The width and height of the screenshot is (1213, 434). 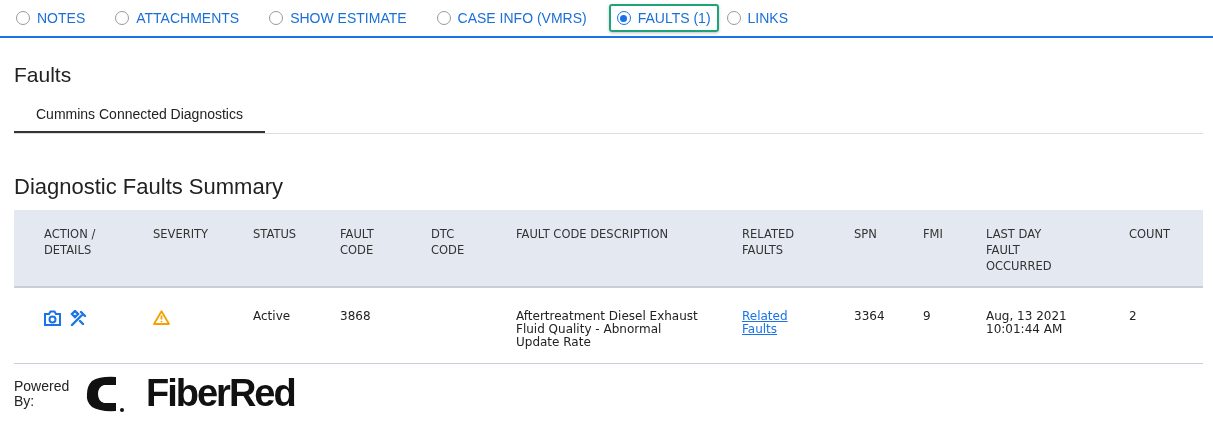 I want to click on section-title: Diagnostic Faults Summary, so click(x=149, y=187).